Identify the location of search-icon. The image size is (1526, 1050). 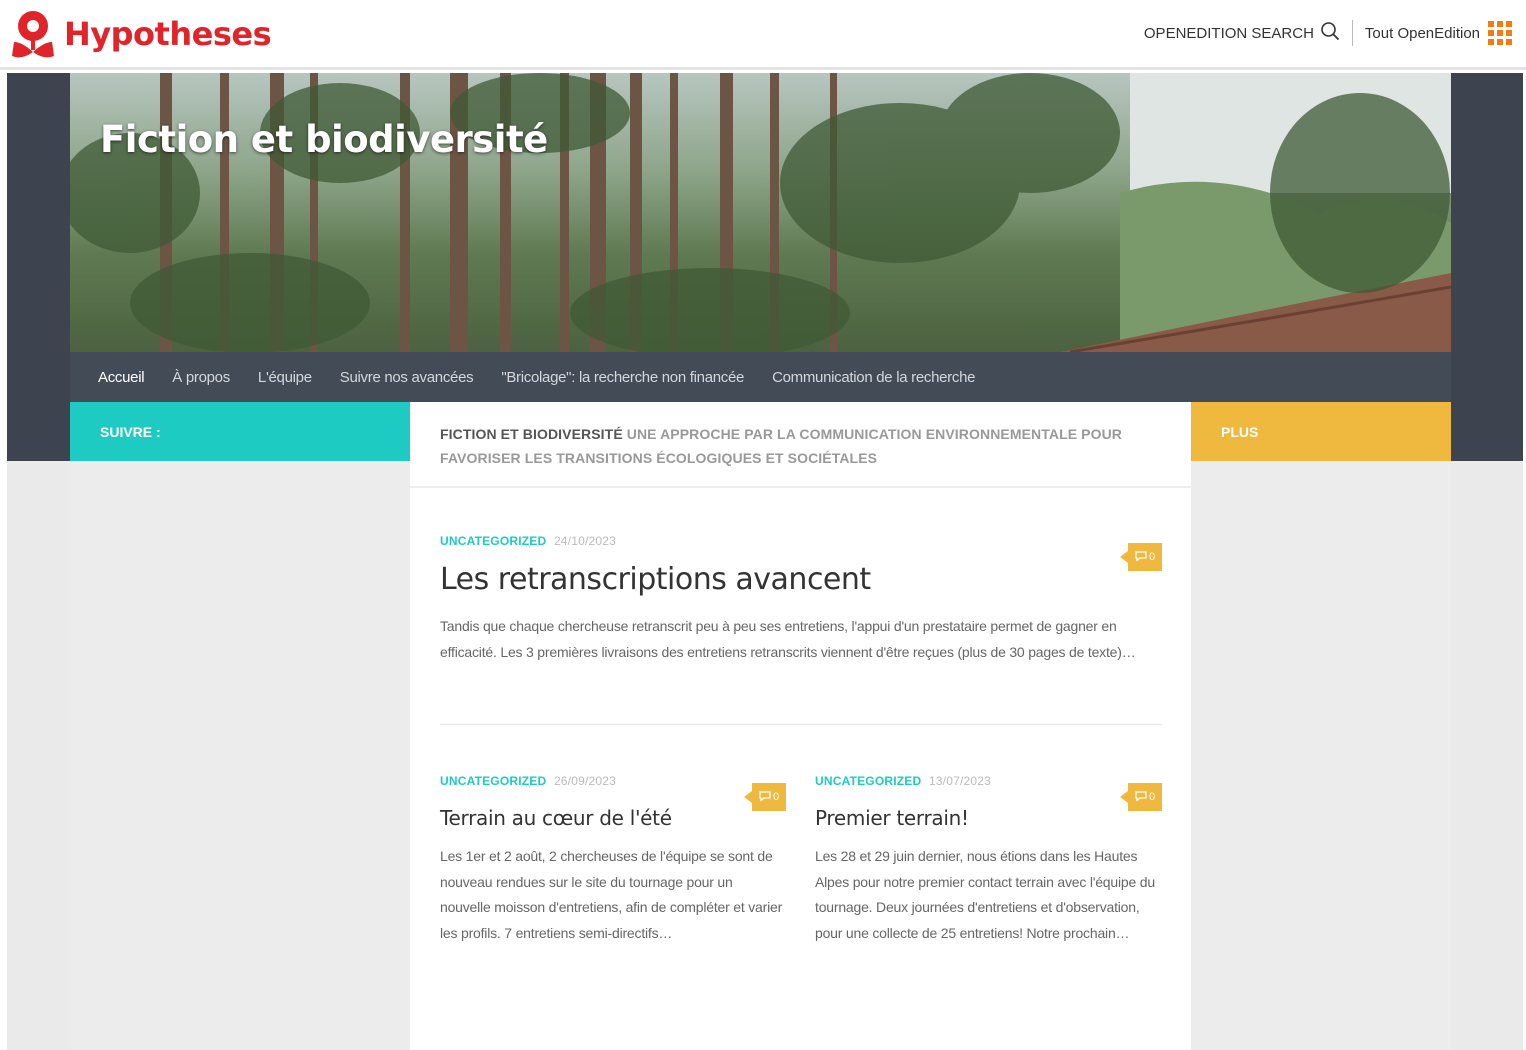
(1330, 33).